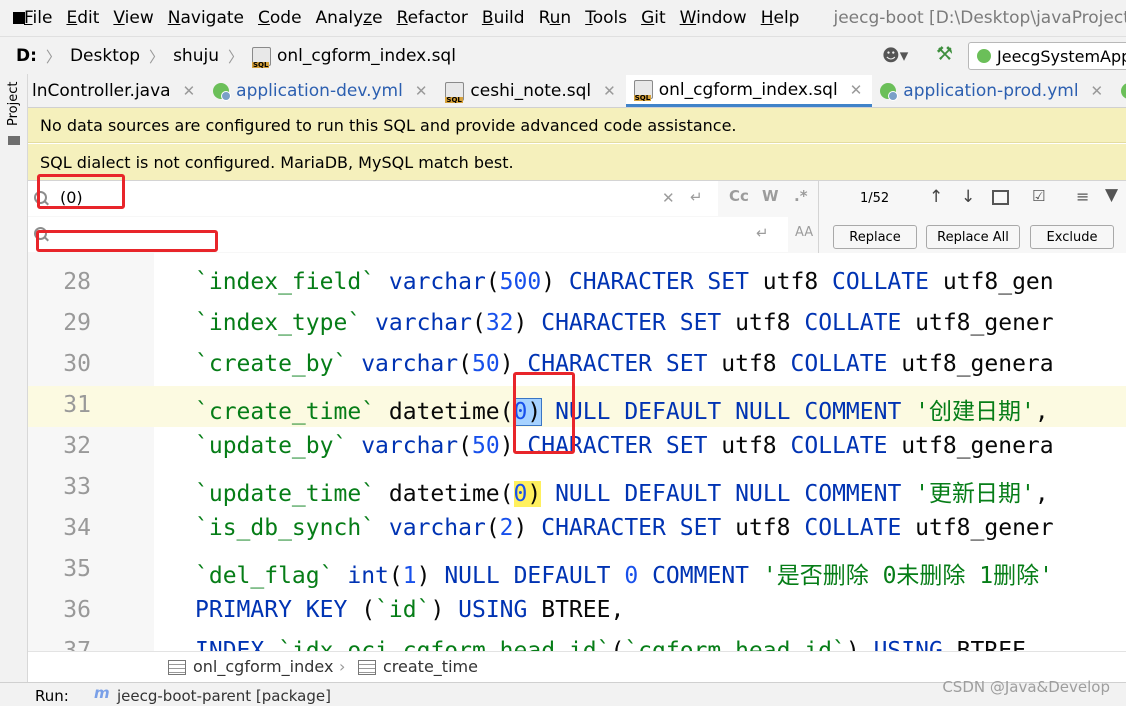 This screenshot has width=1126, height=706. What do you see at coordinates (531, 91) in the screenshot?
I see `tab-ceshi-note: SQL ceshi_note.sql ✕` at bounding box center [531, 91].